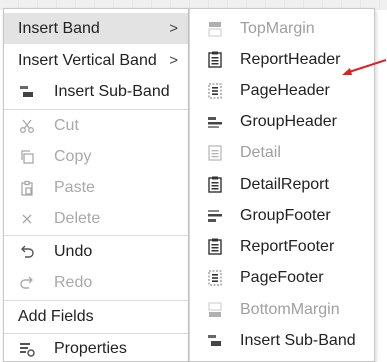 The width and height of the screenshot is (387, 362). I want to click on menu-item-label: Cut, so click(66, 125).